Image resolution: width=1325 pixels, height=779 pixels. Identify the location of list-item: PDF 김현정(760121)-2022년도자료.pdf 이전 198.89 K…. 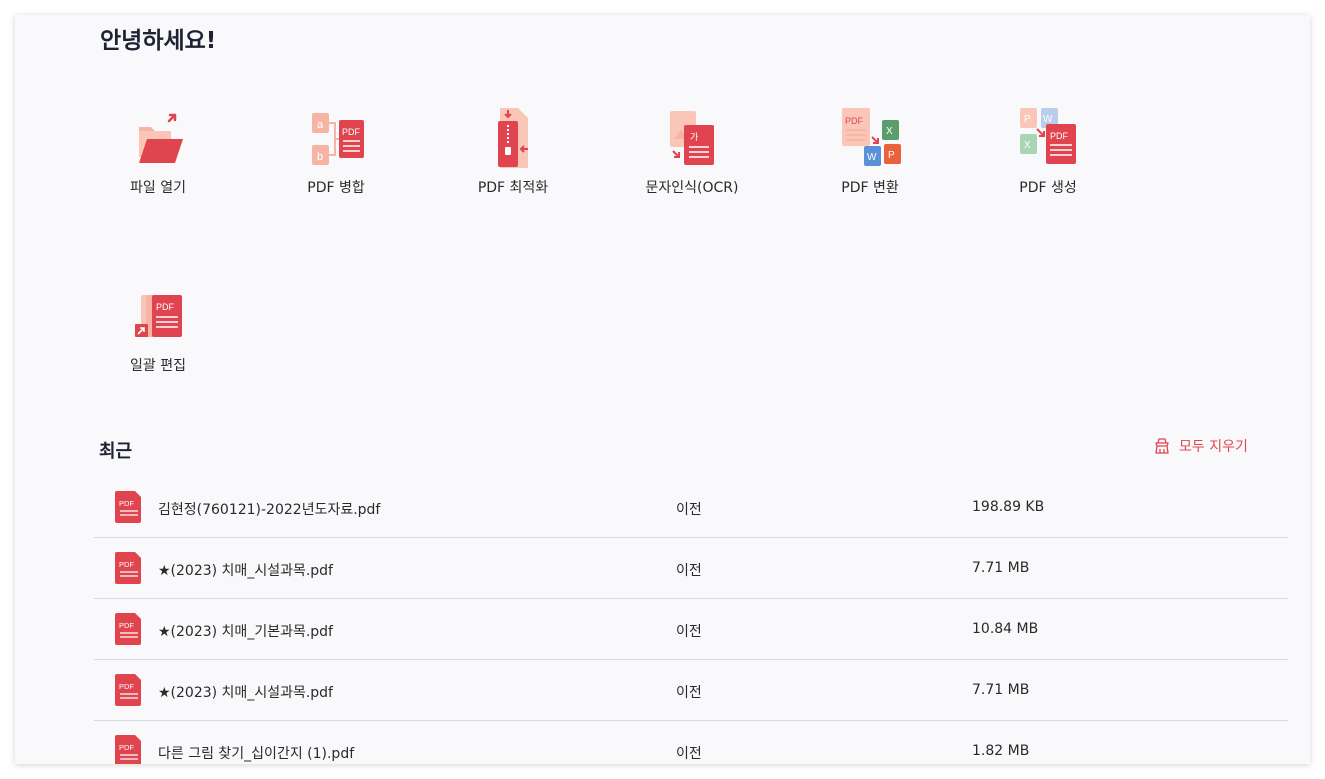
(691, 507).